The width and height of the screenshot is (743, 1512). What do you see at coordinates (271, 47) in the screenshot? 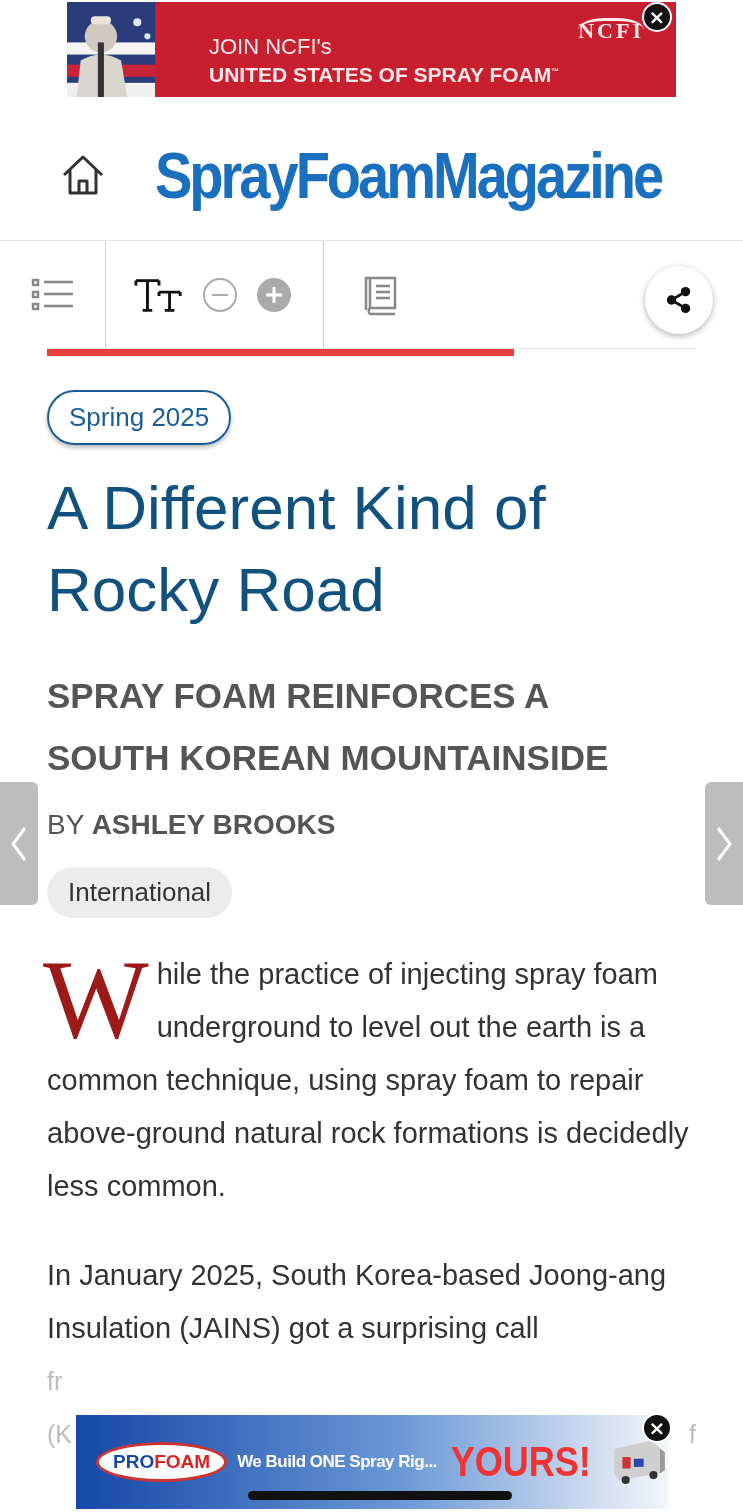
I see `ad-text: JOIN NCFI's` at bounding box center [271, 47].